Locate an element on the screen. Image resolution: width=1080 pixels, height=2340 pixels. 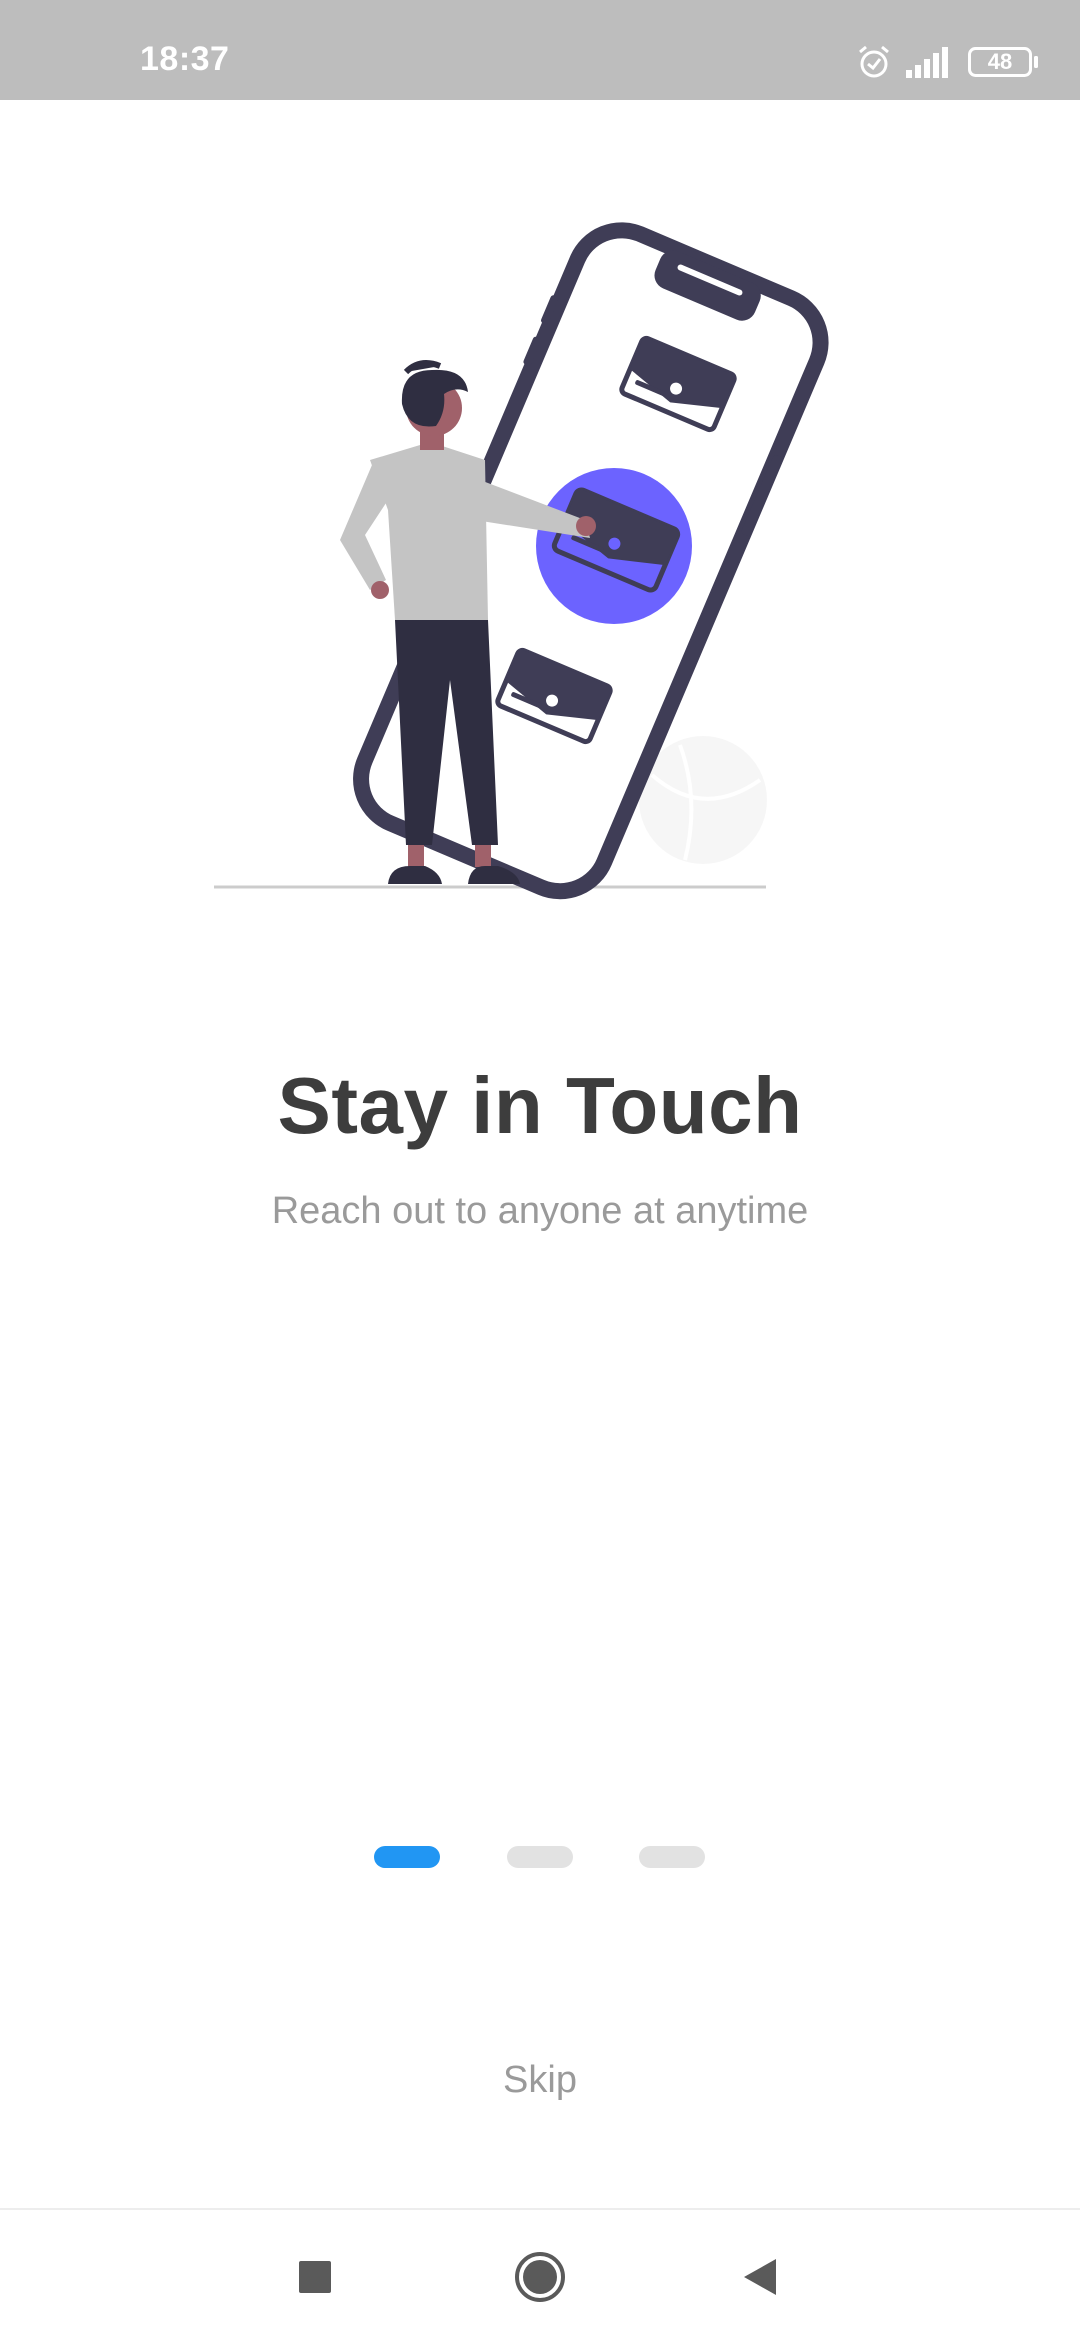
alarm-icon is located at coordinates (874, 62).